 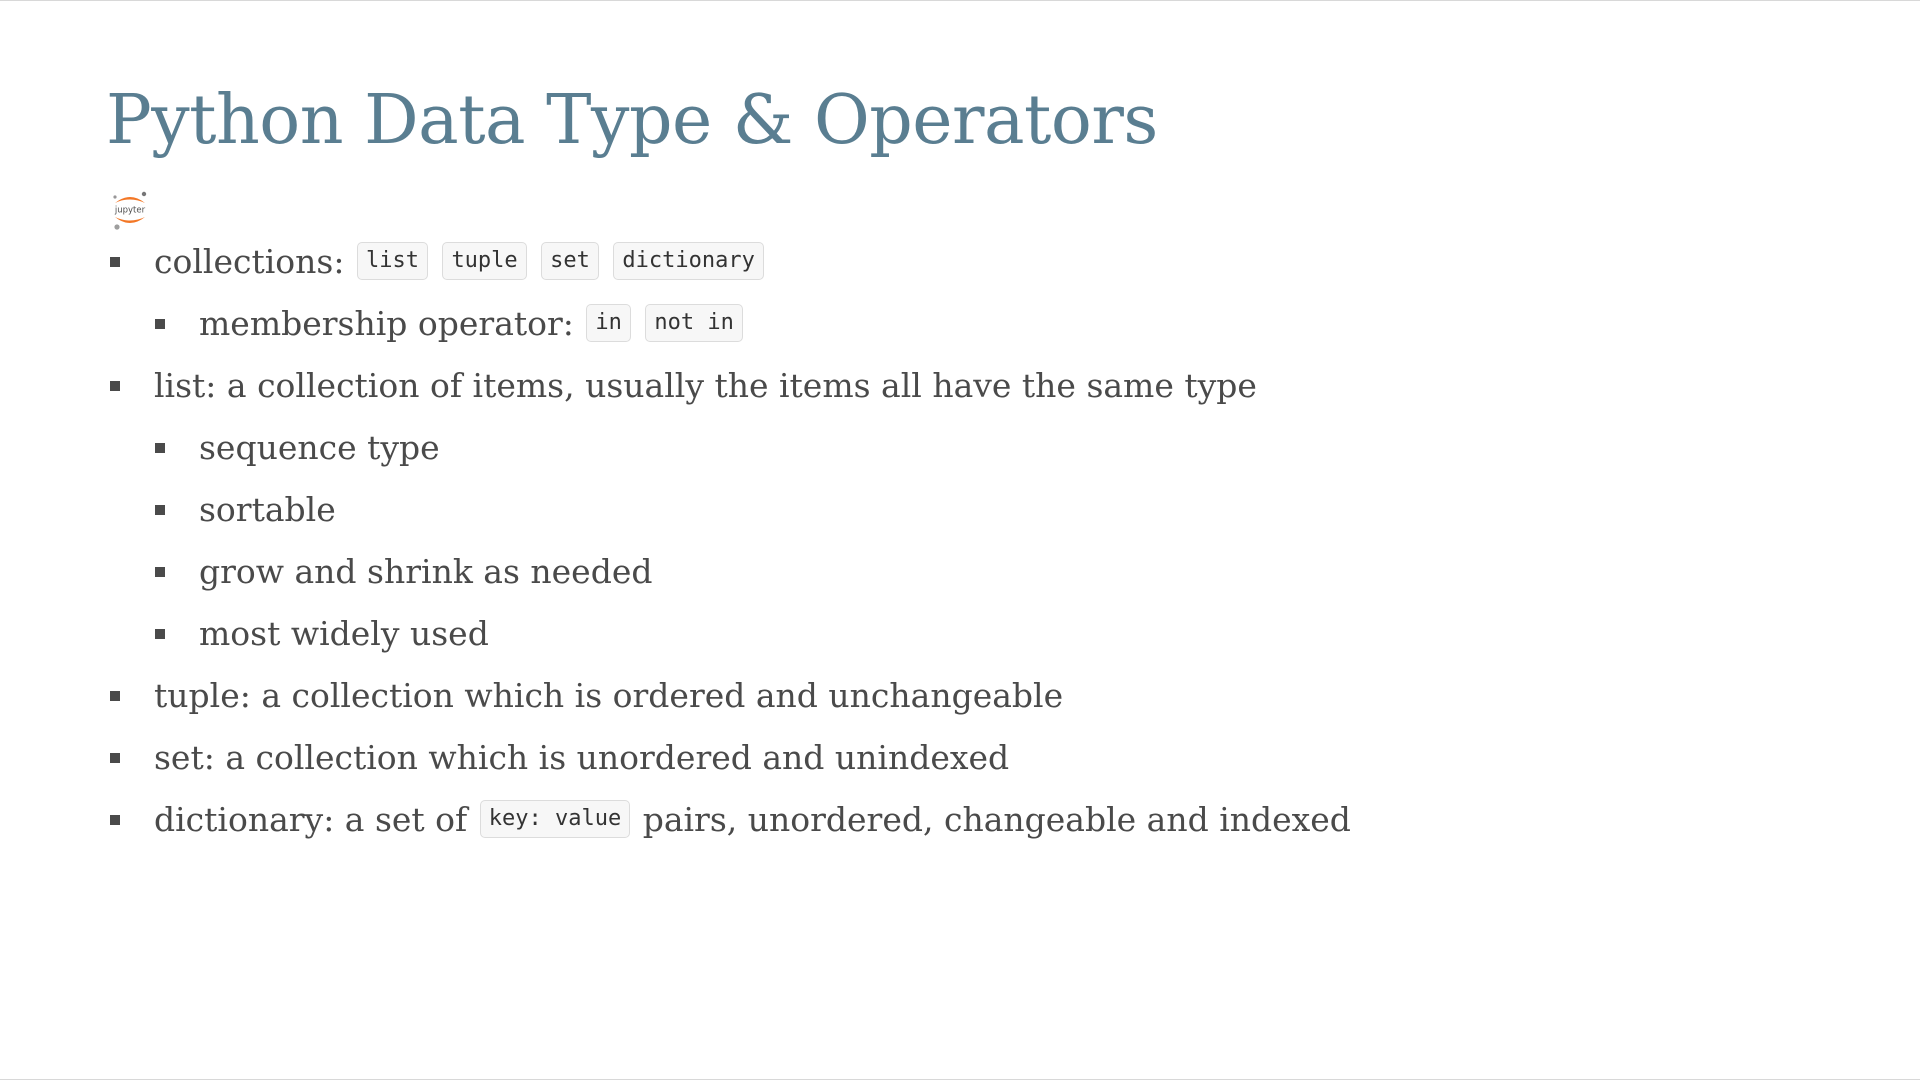 I want to click on list-item-sortable: sortable, so click(x=978, y=510).